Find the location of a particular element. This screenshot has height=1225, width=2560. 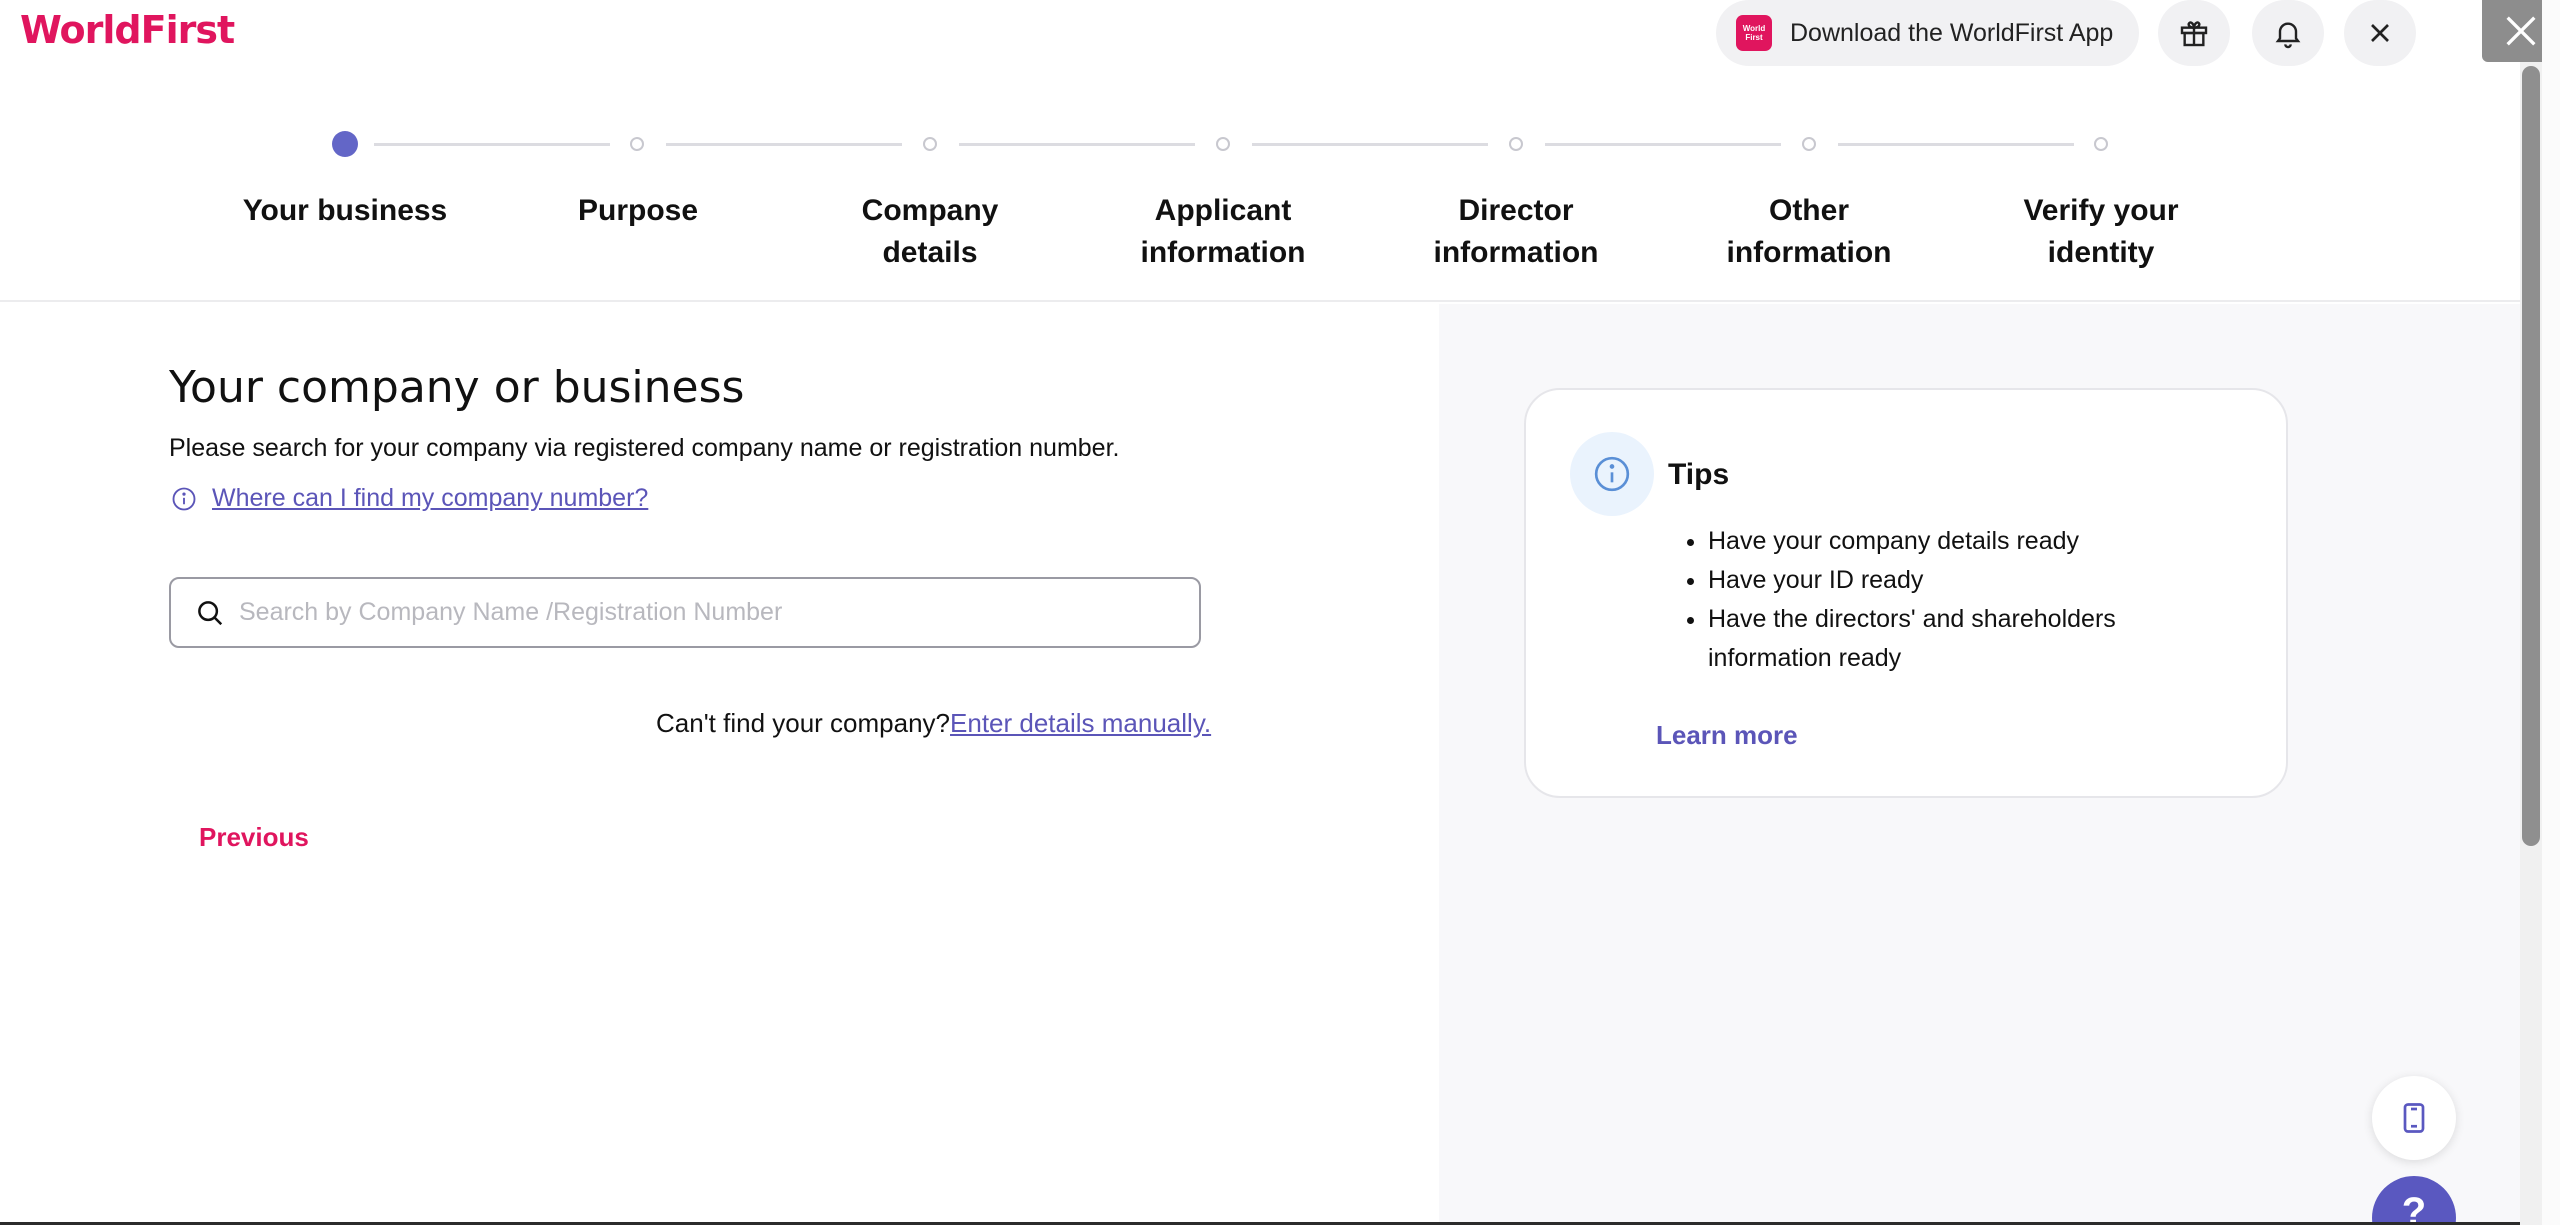

gift-button is located at coordinates (2194, 33).